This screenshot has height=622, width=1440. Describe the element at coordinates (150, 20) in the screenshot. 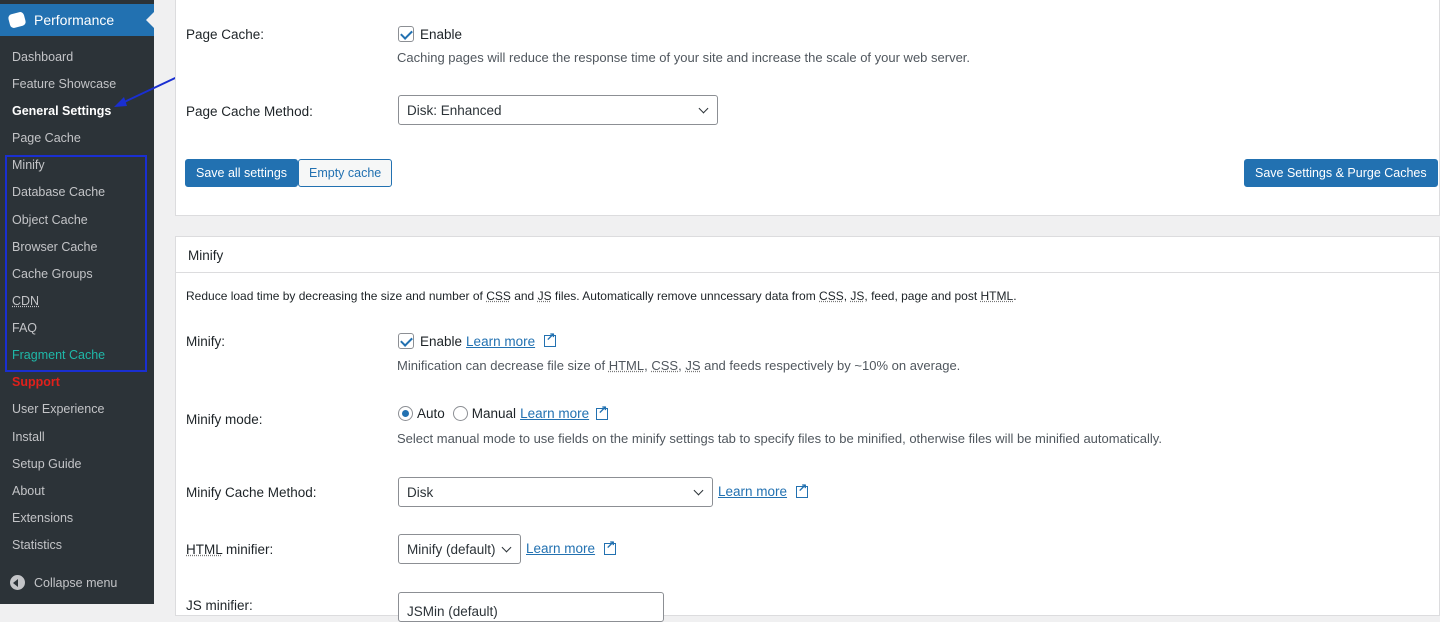

I see `current-menu-notch` at that location.